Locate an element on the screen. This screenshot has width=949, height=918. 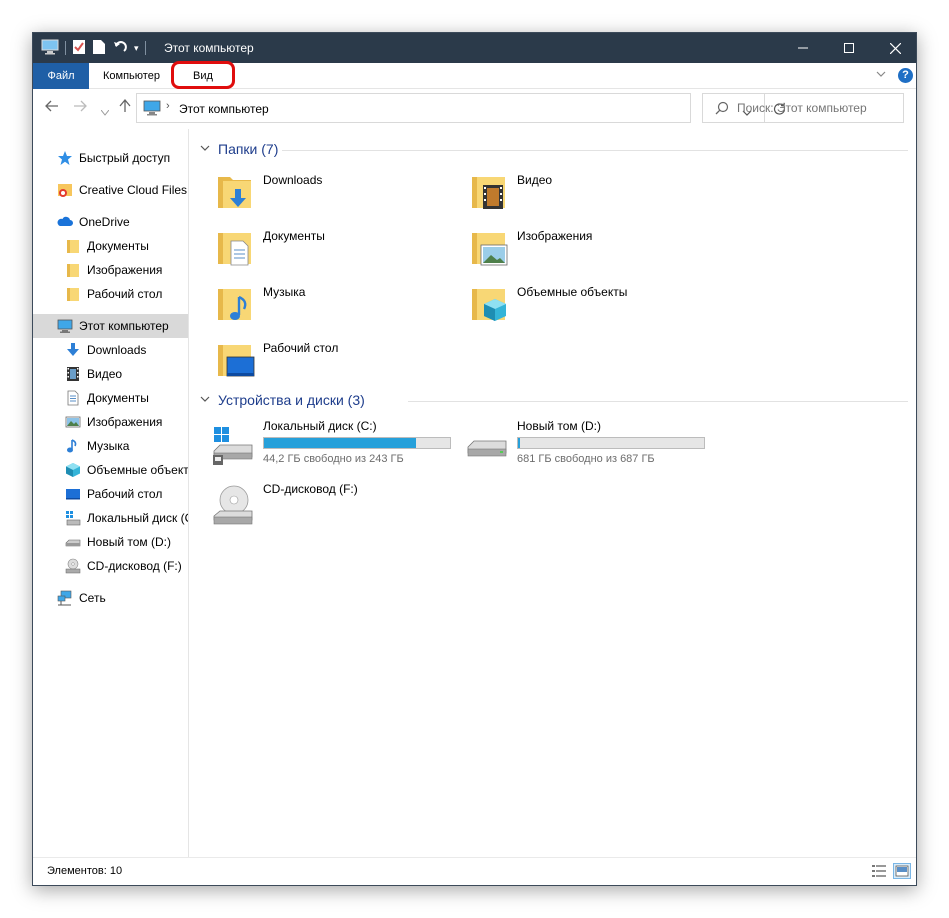
maximize-button is located at coordinates (849, 48).